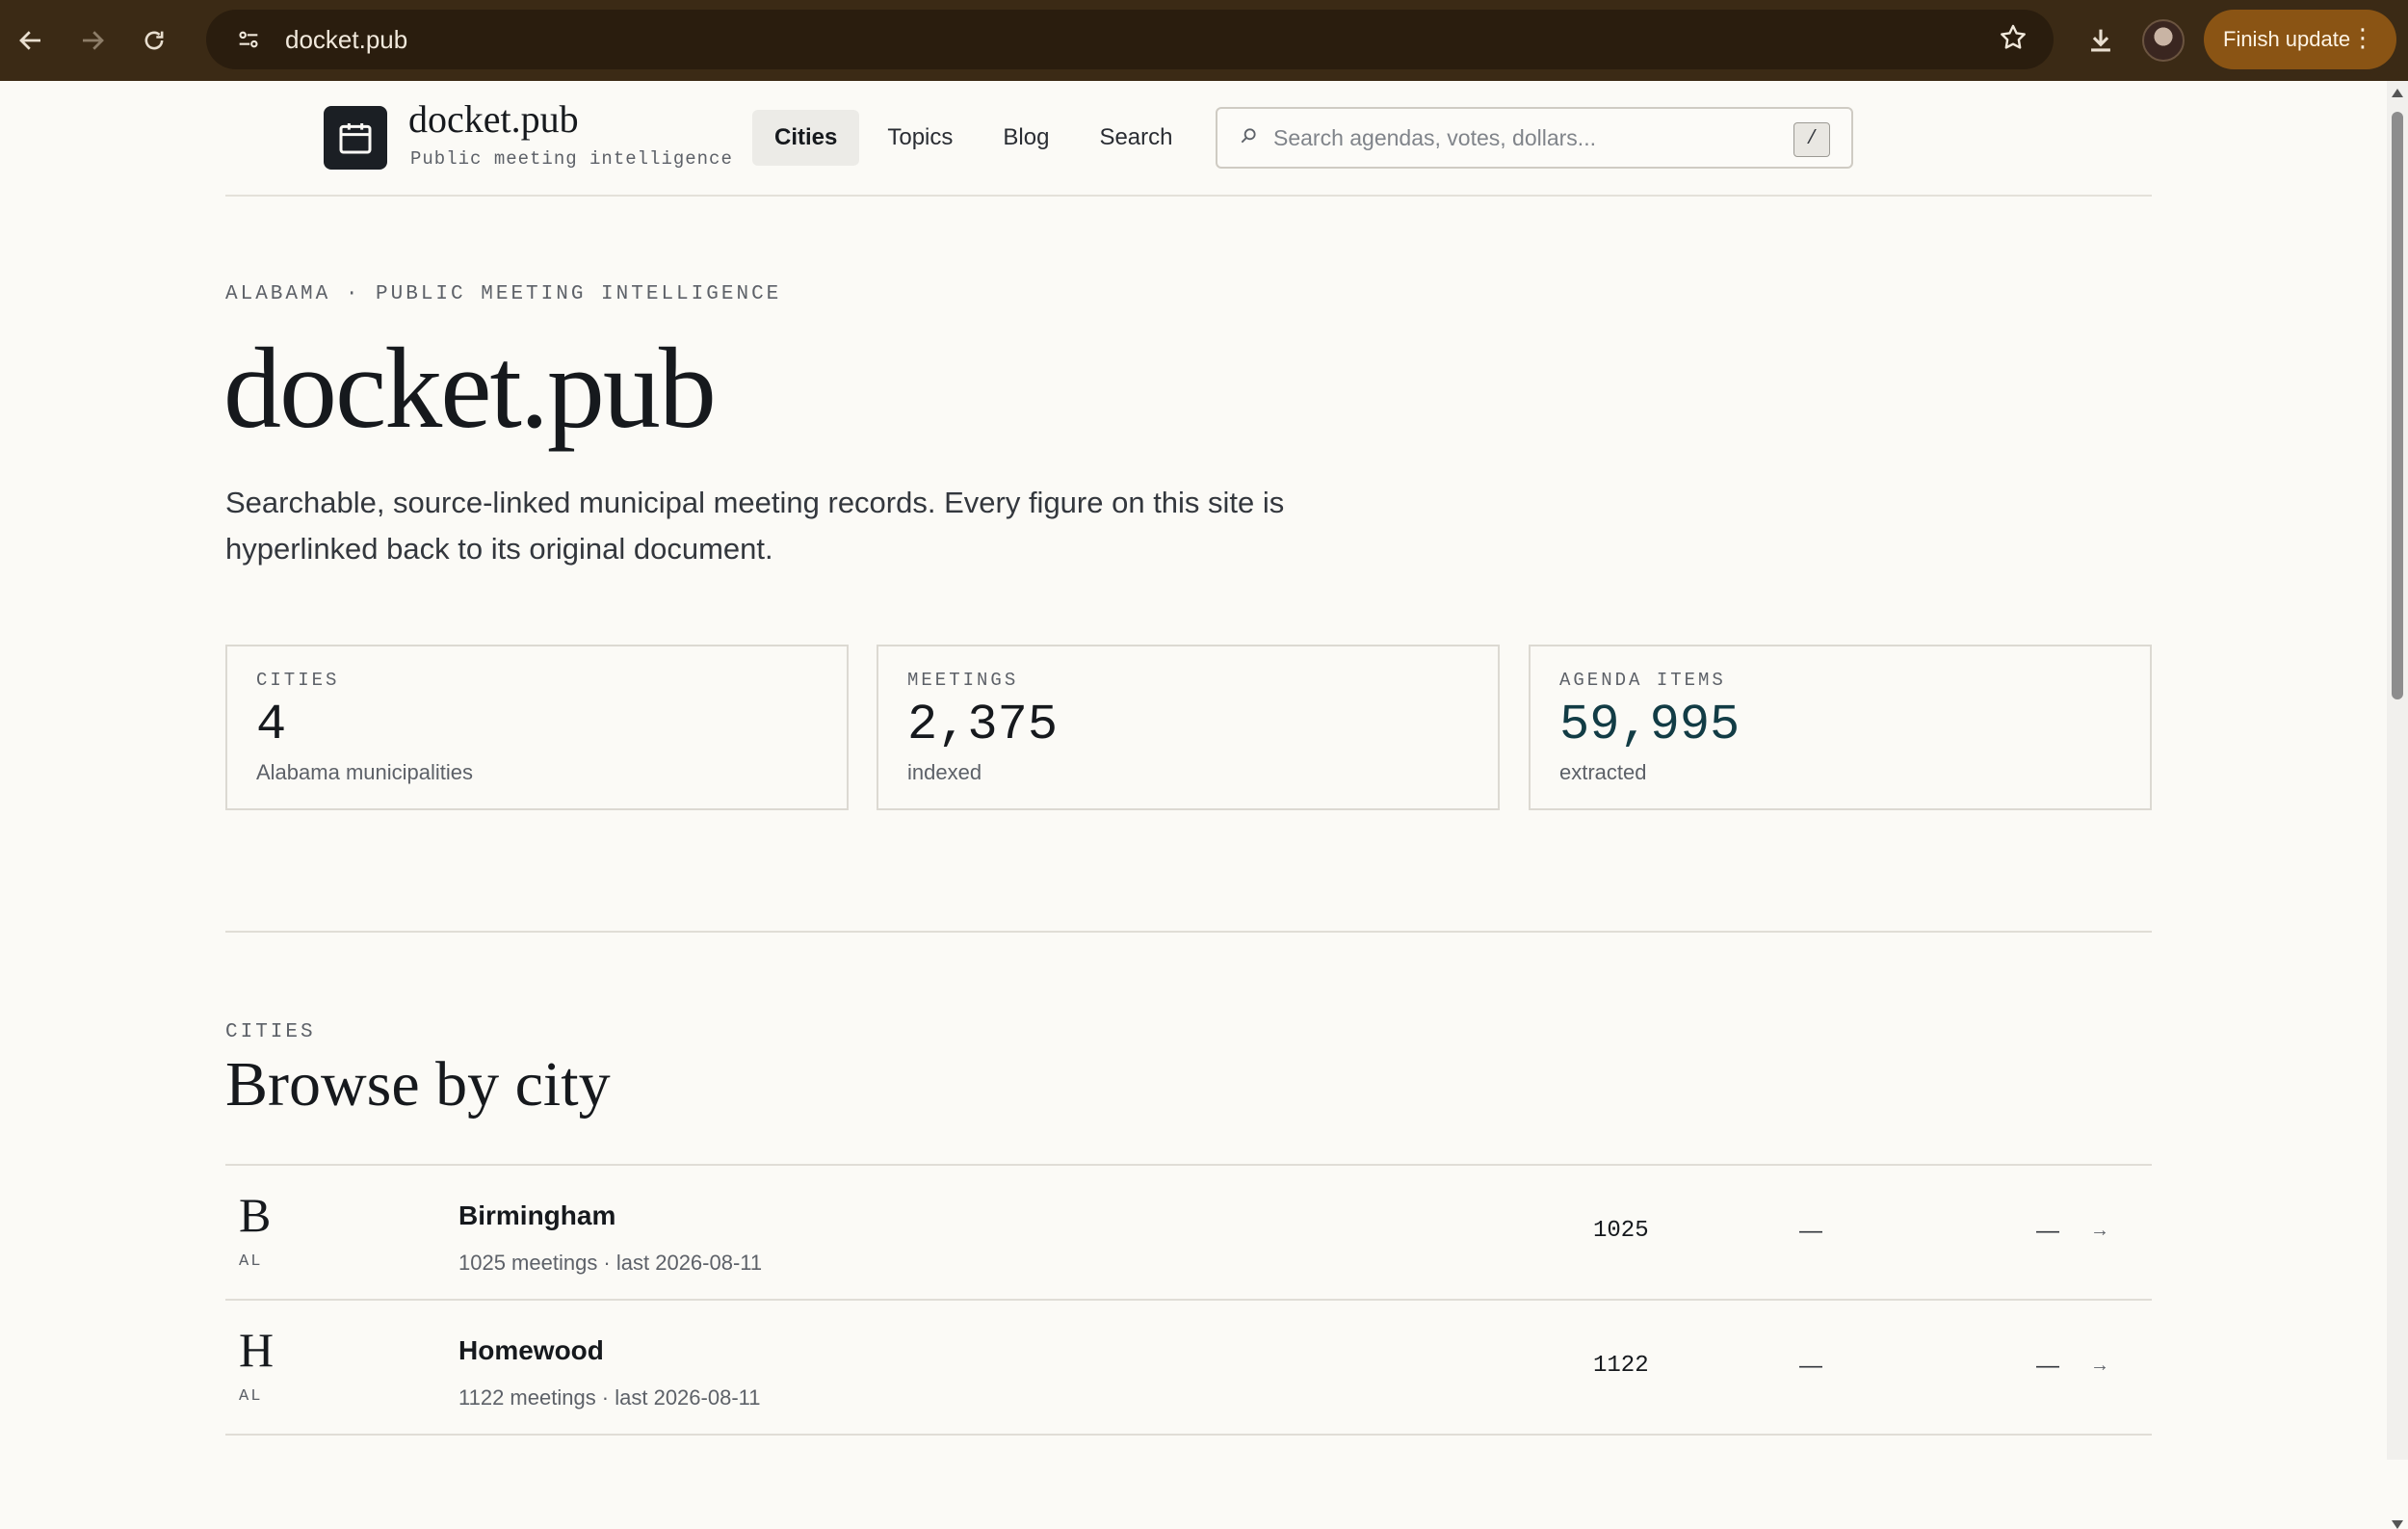  What do you see at coordinates (1135, 138) in the screenshot?
I see `nav-search: Search` at bounding box center [1135, 138].